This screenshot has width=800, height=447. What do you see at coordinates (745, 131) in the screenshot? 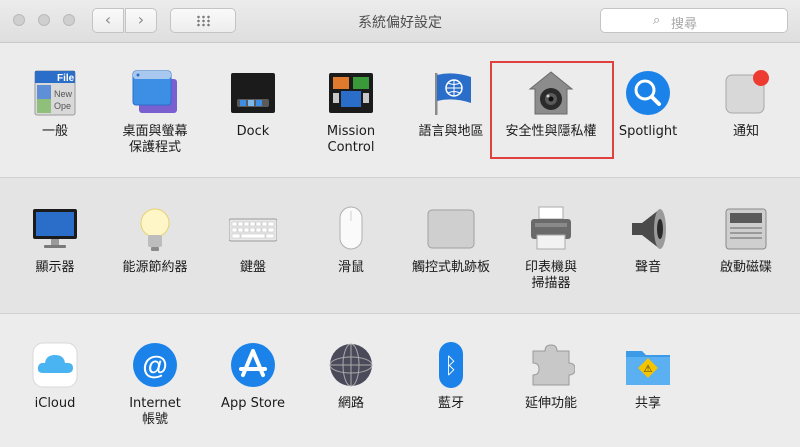
I see `pref-label: 通知` at bounding box center [745, 131].